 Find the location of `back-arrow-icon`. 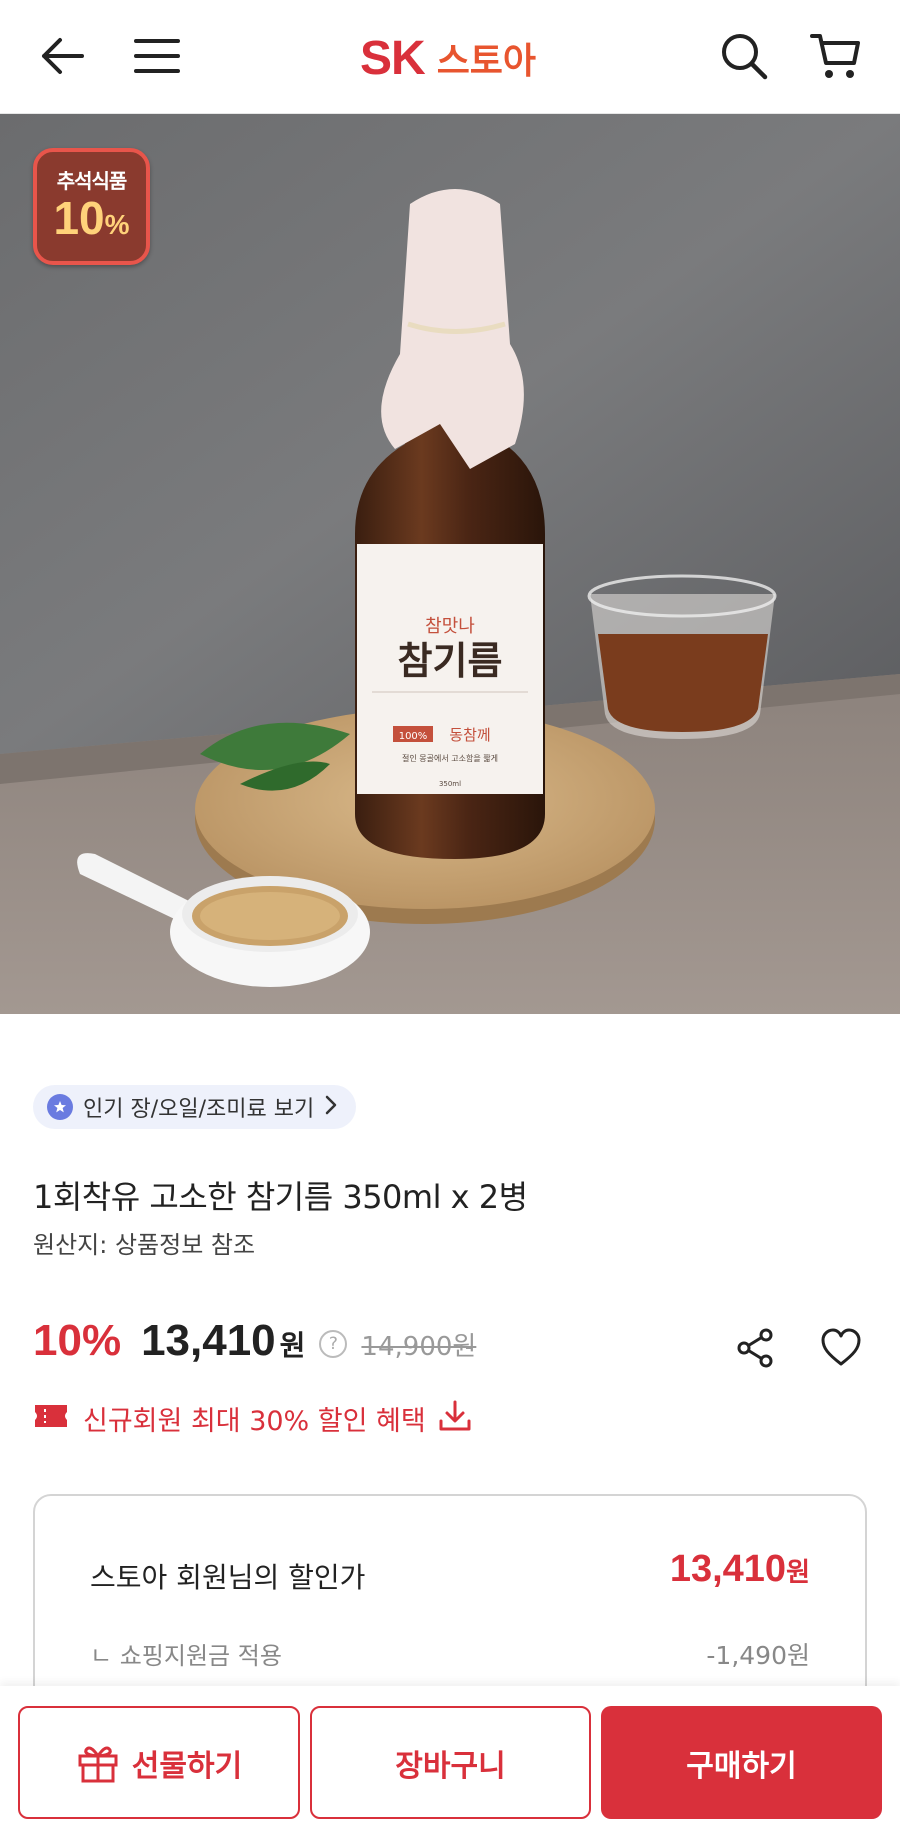

back-arrow-icon is located at coordinates (62, 56).